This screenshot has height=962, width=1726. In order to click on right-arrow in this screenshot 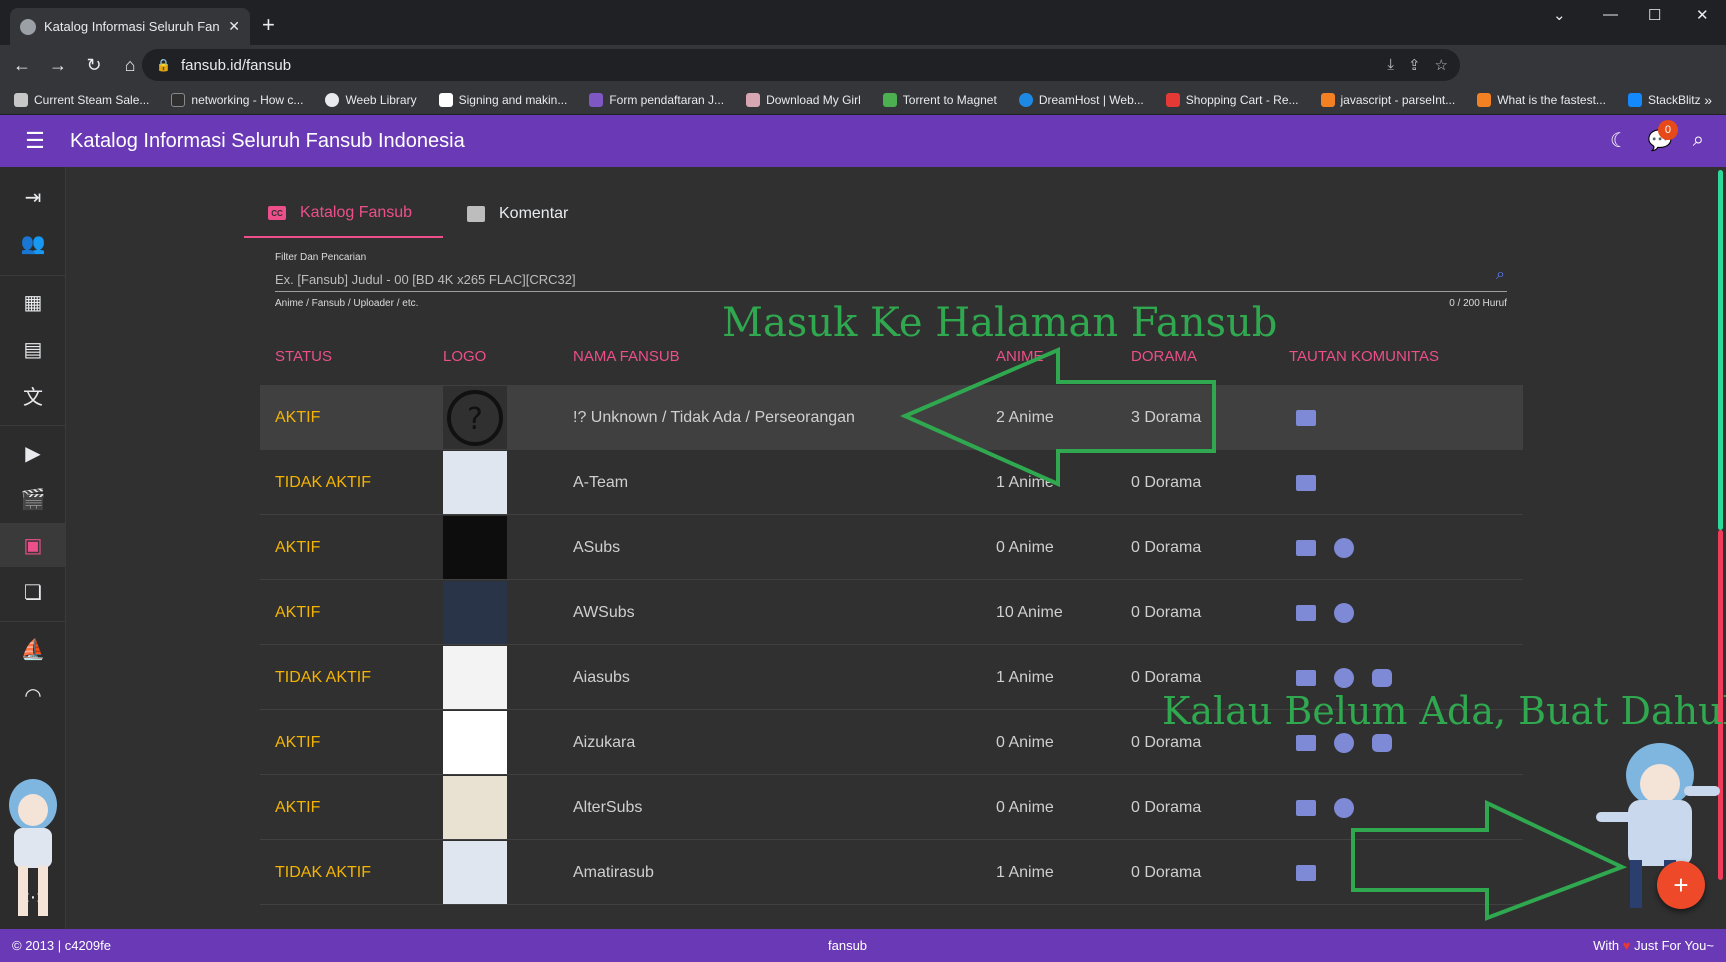, I will do `click(1489, 860)`.